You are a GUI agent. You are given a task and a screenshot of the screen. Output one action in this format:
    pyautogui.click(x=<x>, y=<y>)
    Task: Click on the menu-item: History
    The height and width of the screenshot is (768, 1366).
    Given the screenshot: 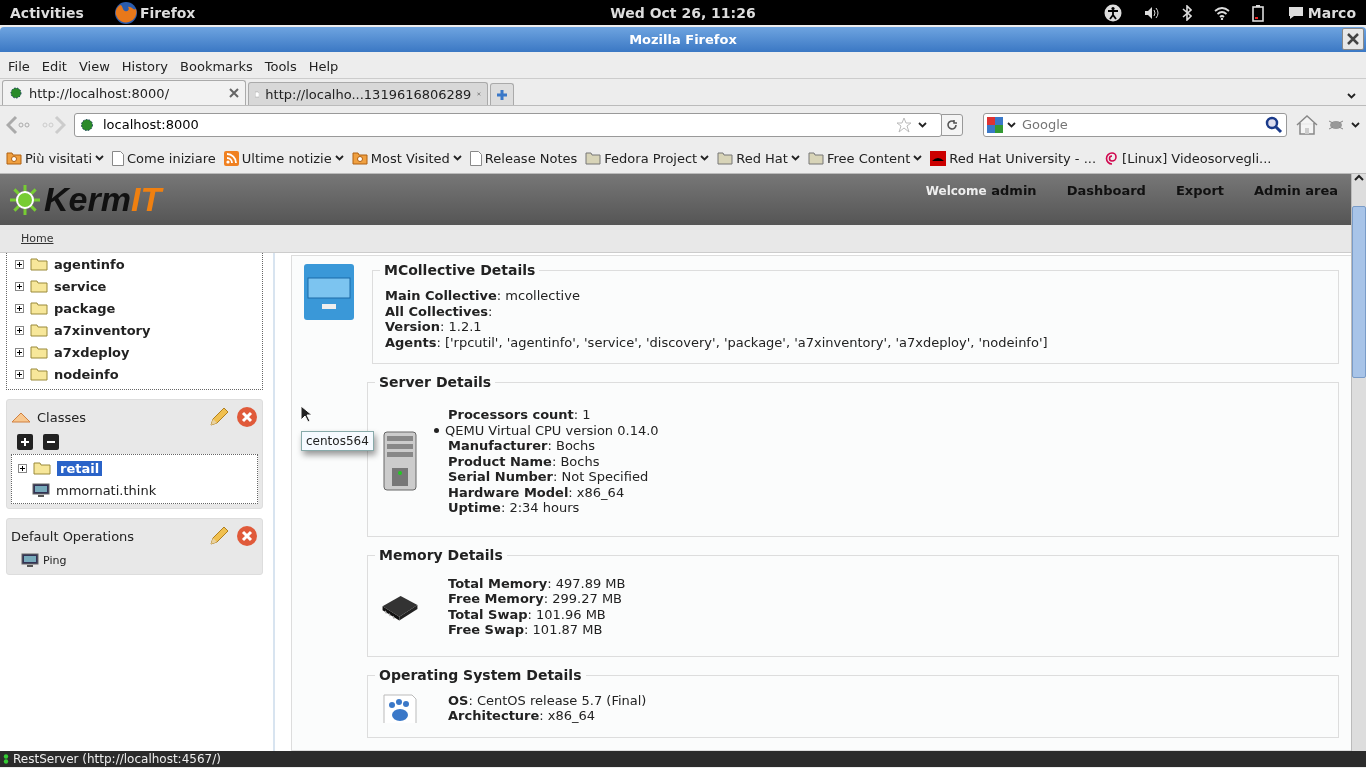 What is the action you would take?
    pyautogui.click(x=145, y=66)
    